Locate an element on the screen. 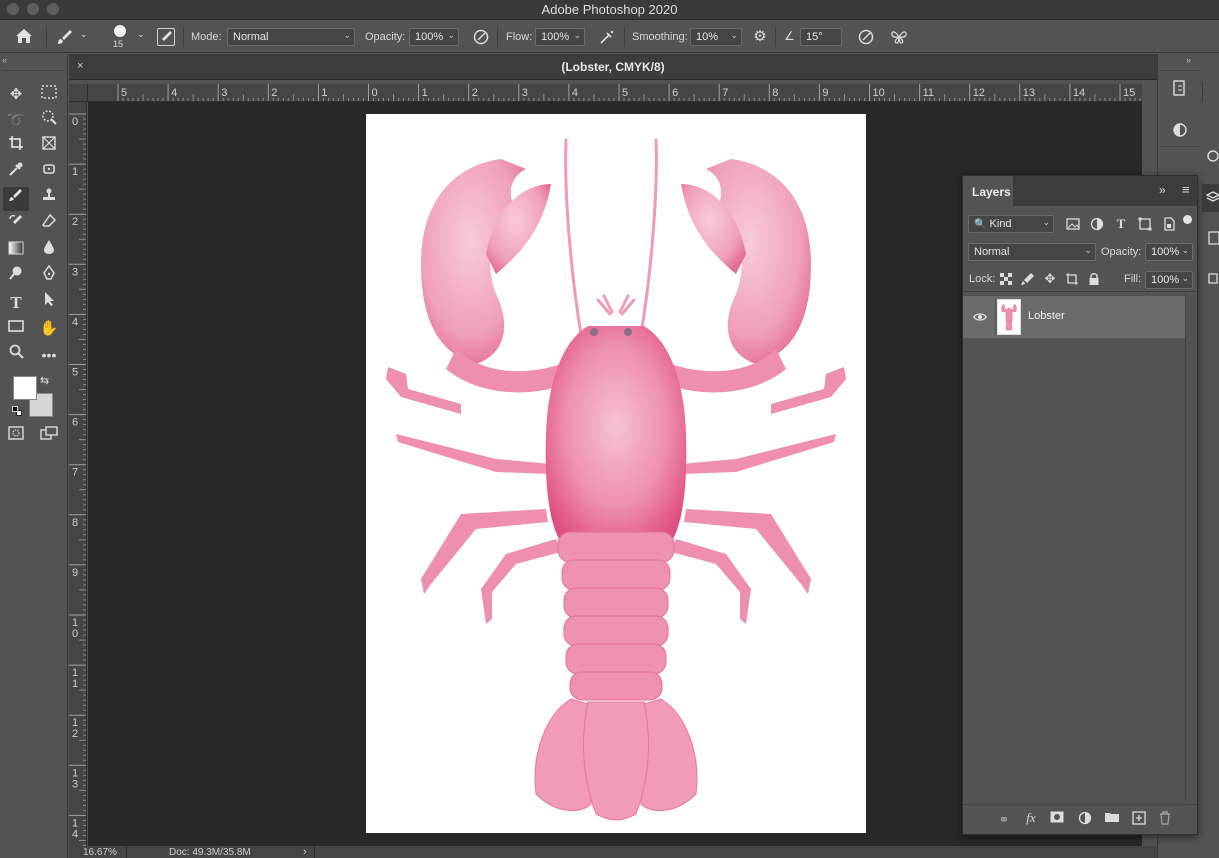 Image resolution: width=1219 pixels, height=858 pixels. layers-panel-icon is located at coordinates (1210, 198).